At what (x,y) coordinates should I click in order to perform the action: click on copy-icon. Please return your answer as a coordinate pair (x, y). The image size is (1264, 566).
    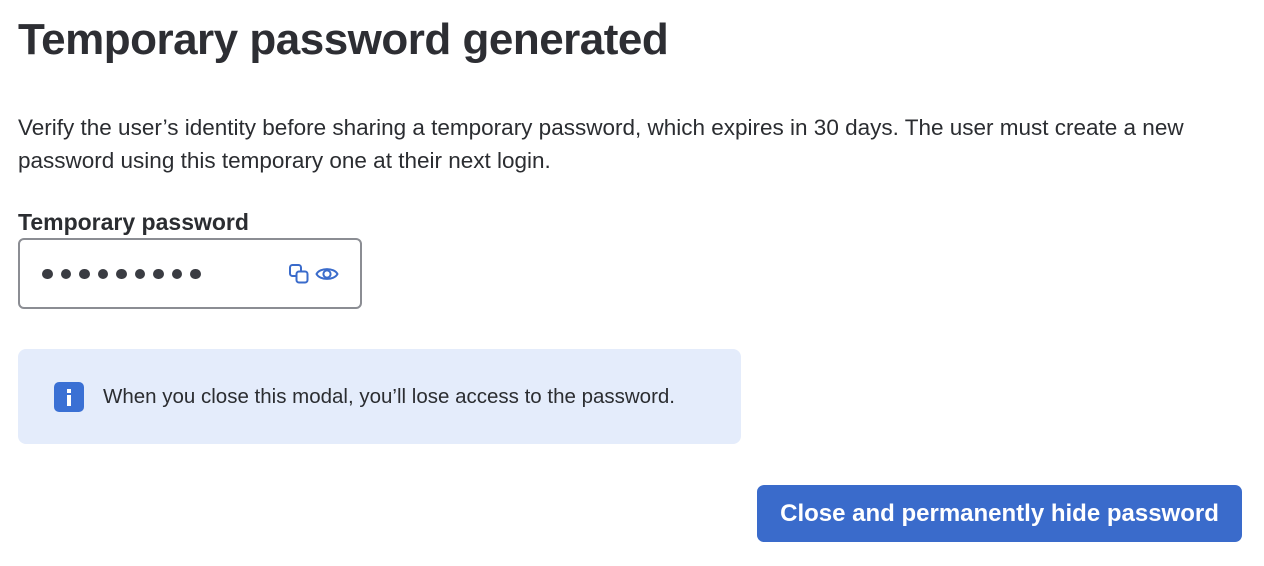
    Looking at the image, I should click on (299, 274).